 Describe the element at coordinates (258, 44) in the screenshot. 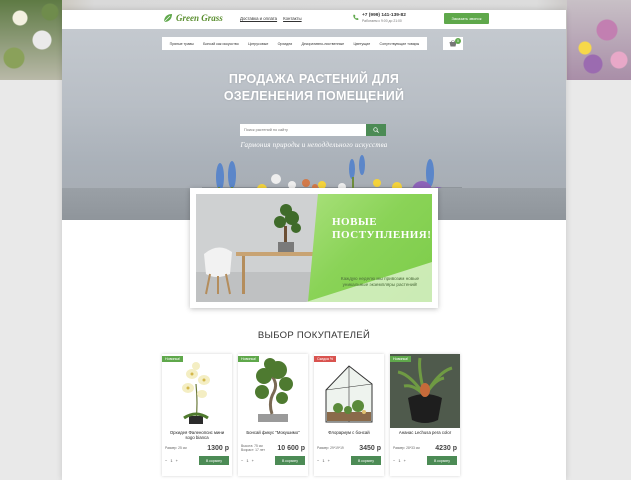

I see `nav-item-citrus: Цитрусовые` at that location.